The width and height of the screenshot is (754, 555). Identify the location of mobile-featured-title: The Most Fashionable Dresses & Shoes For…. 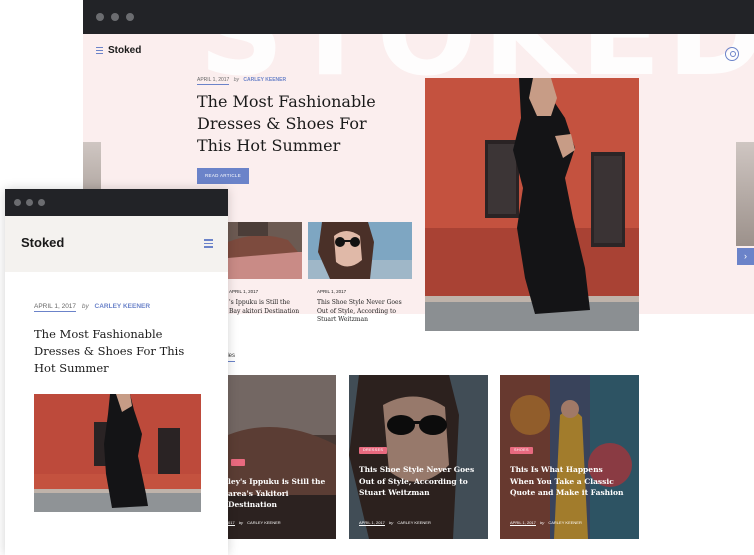
(114, 351).